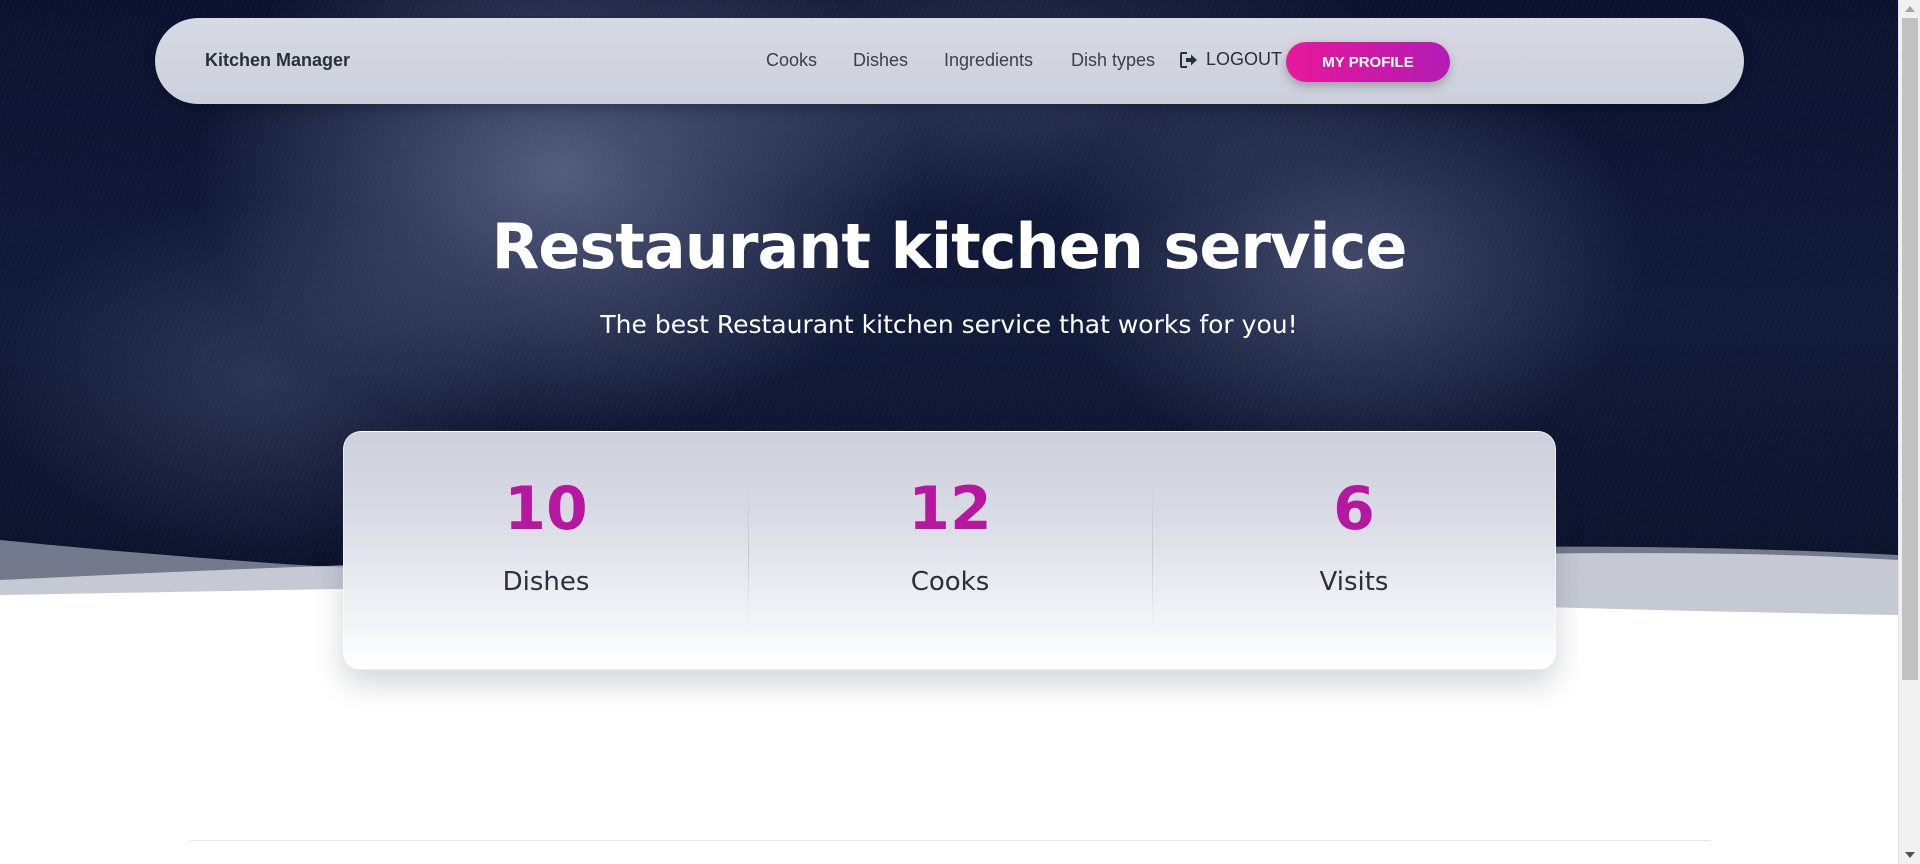 The width and height of the screenshot is (1920, 864). What do you see at coordinates (546, 509) in the screenshot?
I see `stat-value: 10` at bounding box center [546, 509].